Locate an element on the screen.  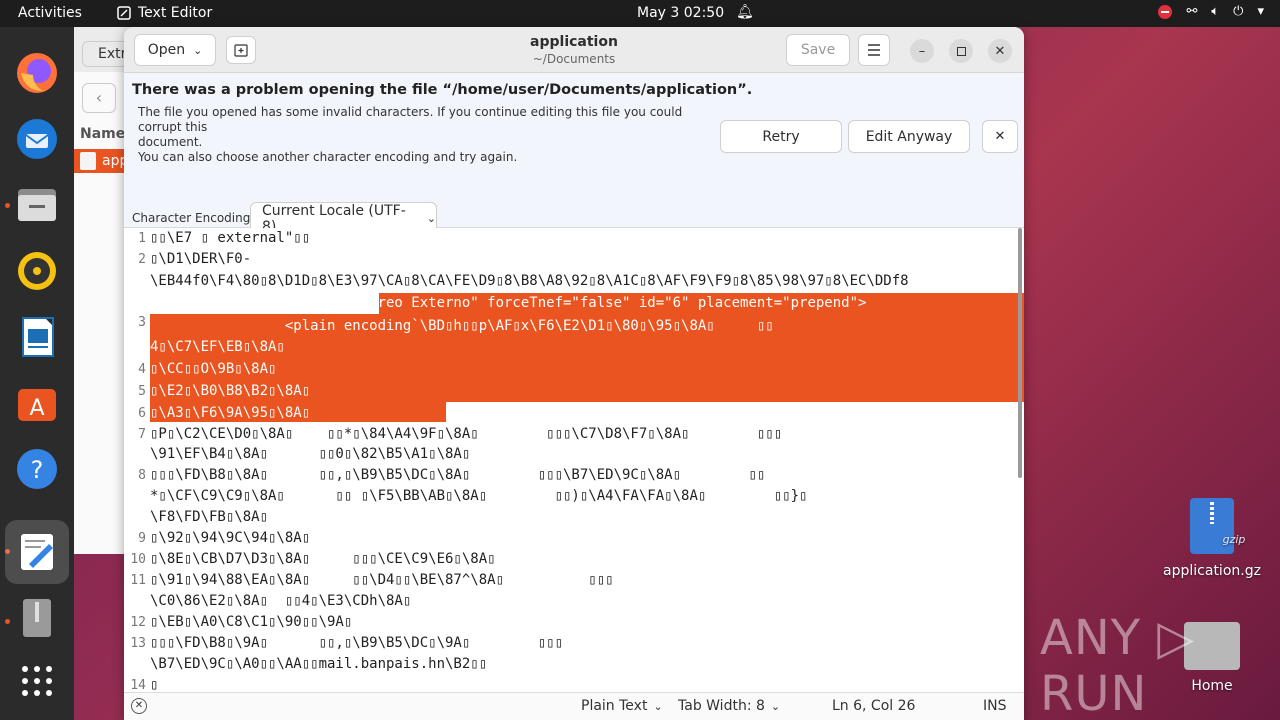
system-tray: ⚯ 🔈︎ ⏻ ▾ is located at coordinates (1211, 11).